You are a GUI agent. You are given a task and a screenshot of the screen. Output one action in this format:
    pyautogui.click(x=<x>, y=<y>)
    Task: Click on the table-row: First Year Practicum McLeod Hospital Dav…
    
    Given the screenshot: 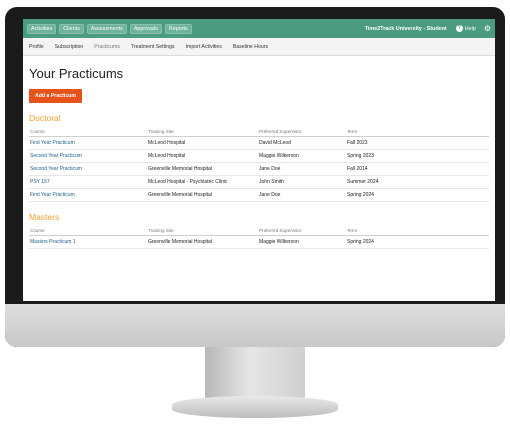 What is the action you would take?
    pyautogui.click(x=259, y=143)
    